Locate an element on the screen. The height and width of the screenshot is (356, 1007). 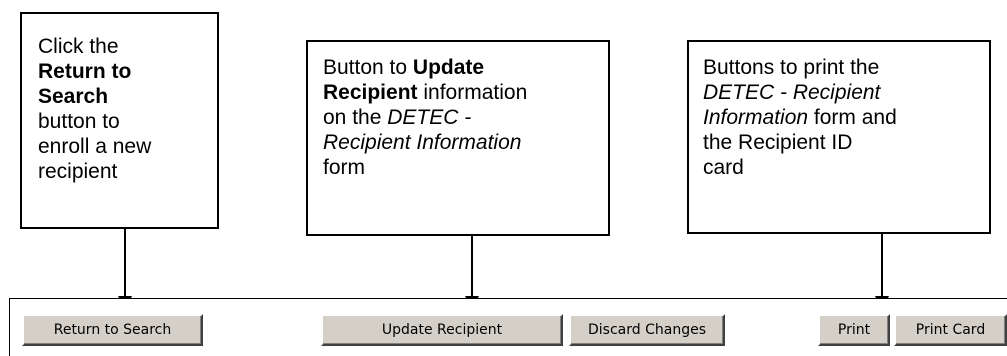
callout-print-line-4: the Recipient ID is located at coordinates (778, 142).